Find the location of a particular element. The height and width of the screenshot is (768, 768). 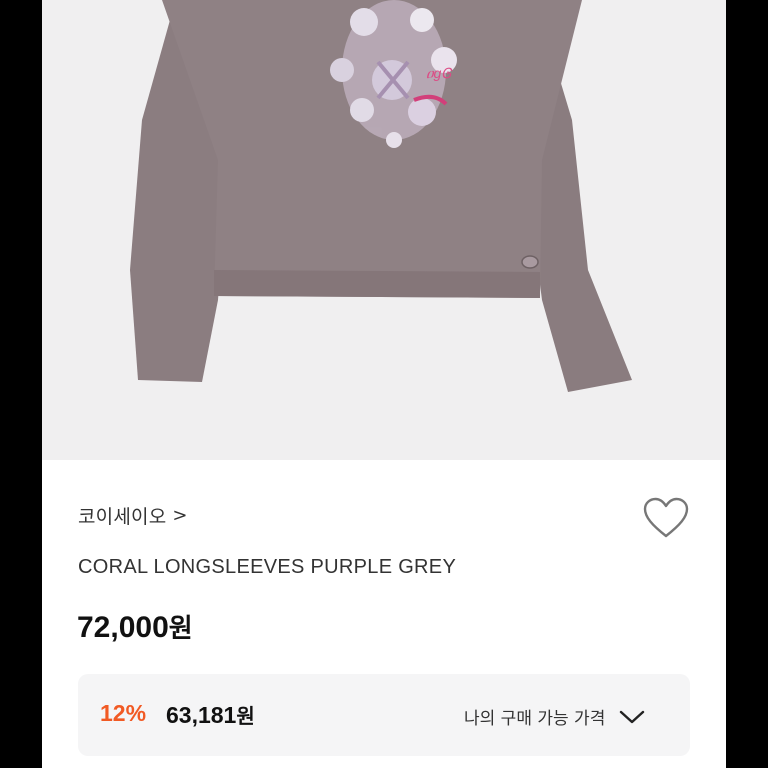

my-price-toggle: 나의 구매 가능 가격 is located at coordinates (554, 716).